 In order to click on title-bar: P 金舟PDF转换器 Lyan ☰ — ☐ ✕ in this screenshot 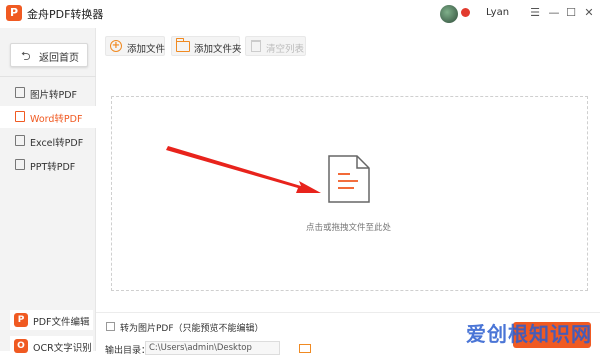, I will do `click(300, 14)`.